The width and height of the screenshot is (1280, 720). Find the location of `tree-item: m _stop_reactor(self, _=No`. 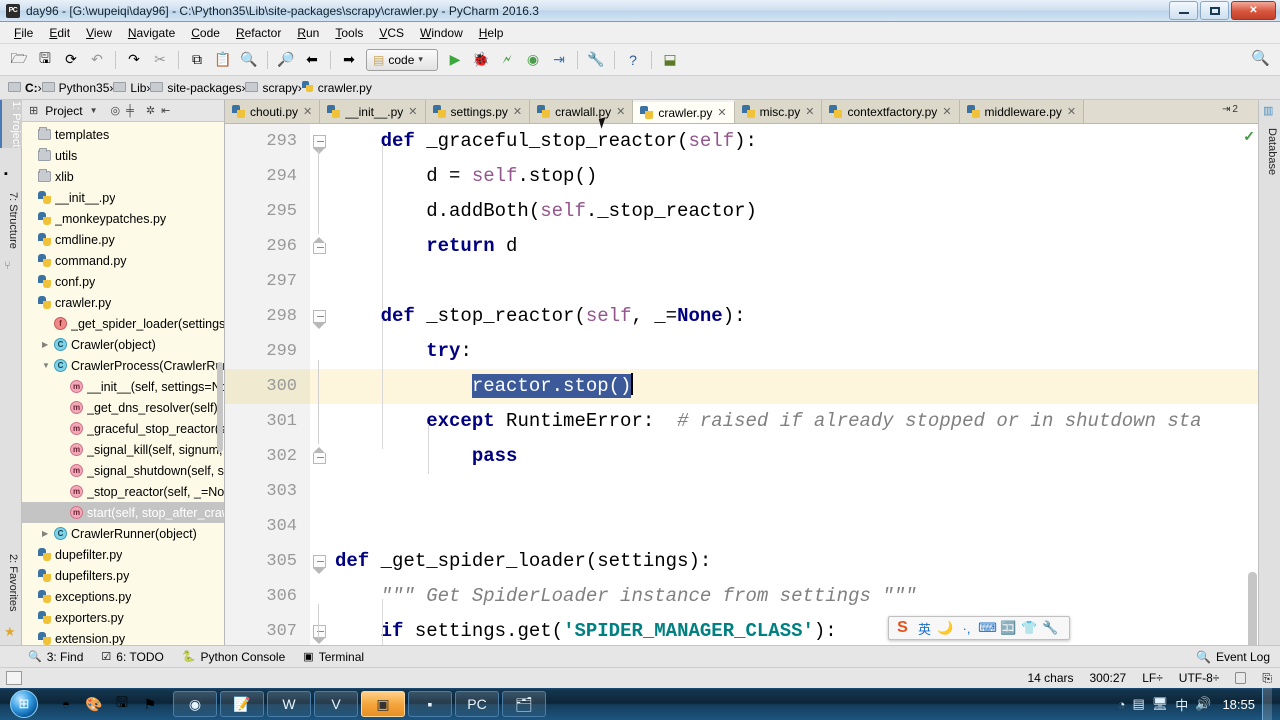

tree-item: m _stop_reactor(self, _=No is located at coordinates (123, 491).